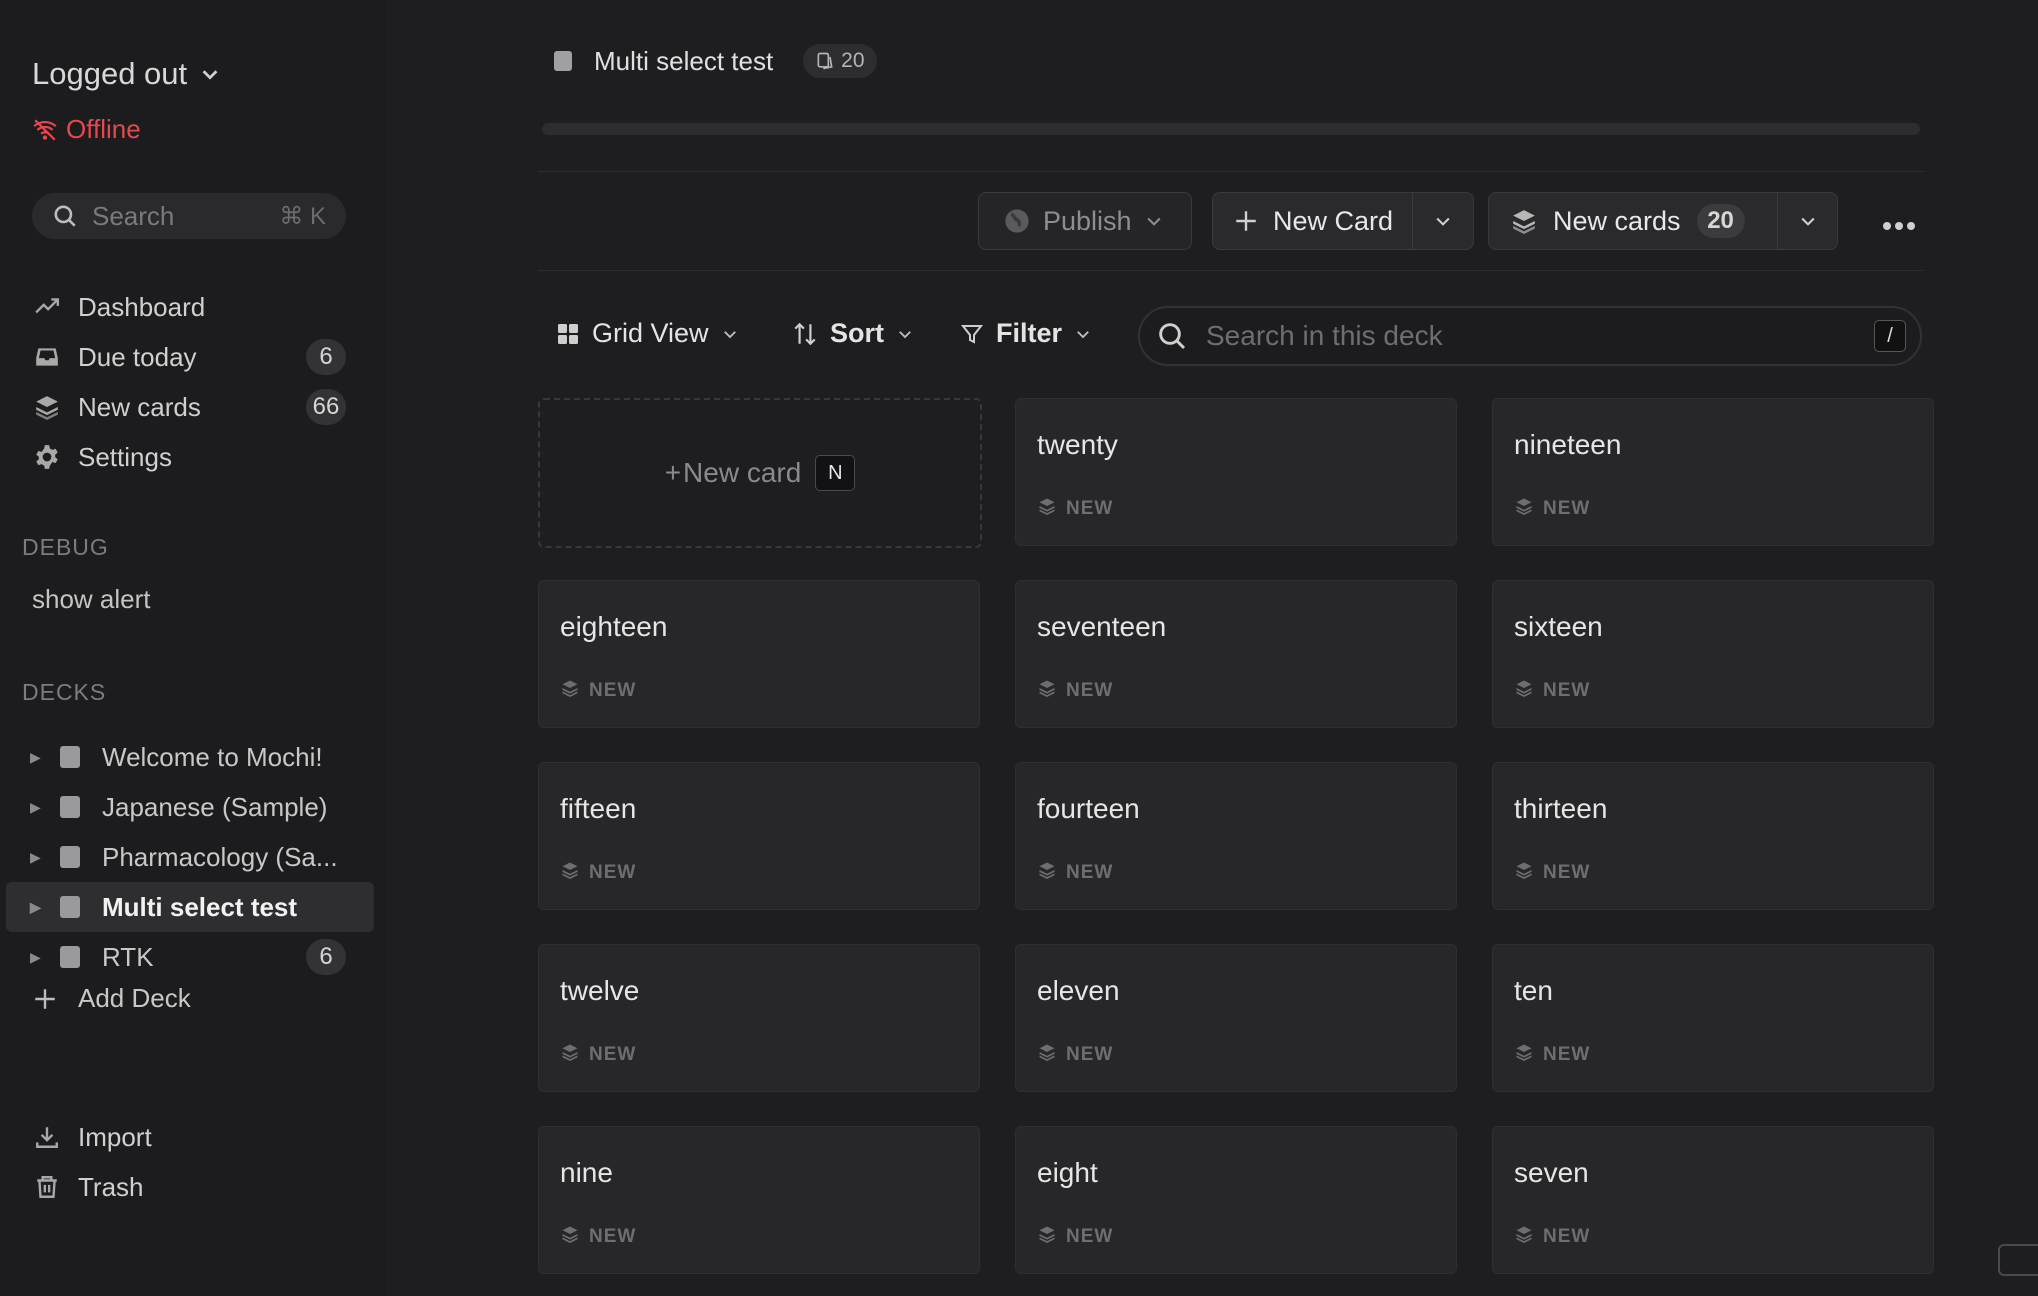 Image resolution: width=2038 pixels, height=1296 pixels. Describe the element at coordinates (189, 1187) in the screenshot. I see `sidebar-item-trash: Trash` at that location.